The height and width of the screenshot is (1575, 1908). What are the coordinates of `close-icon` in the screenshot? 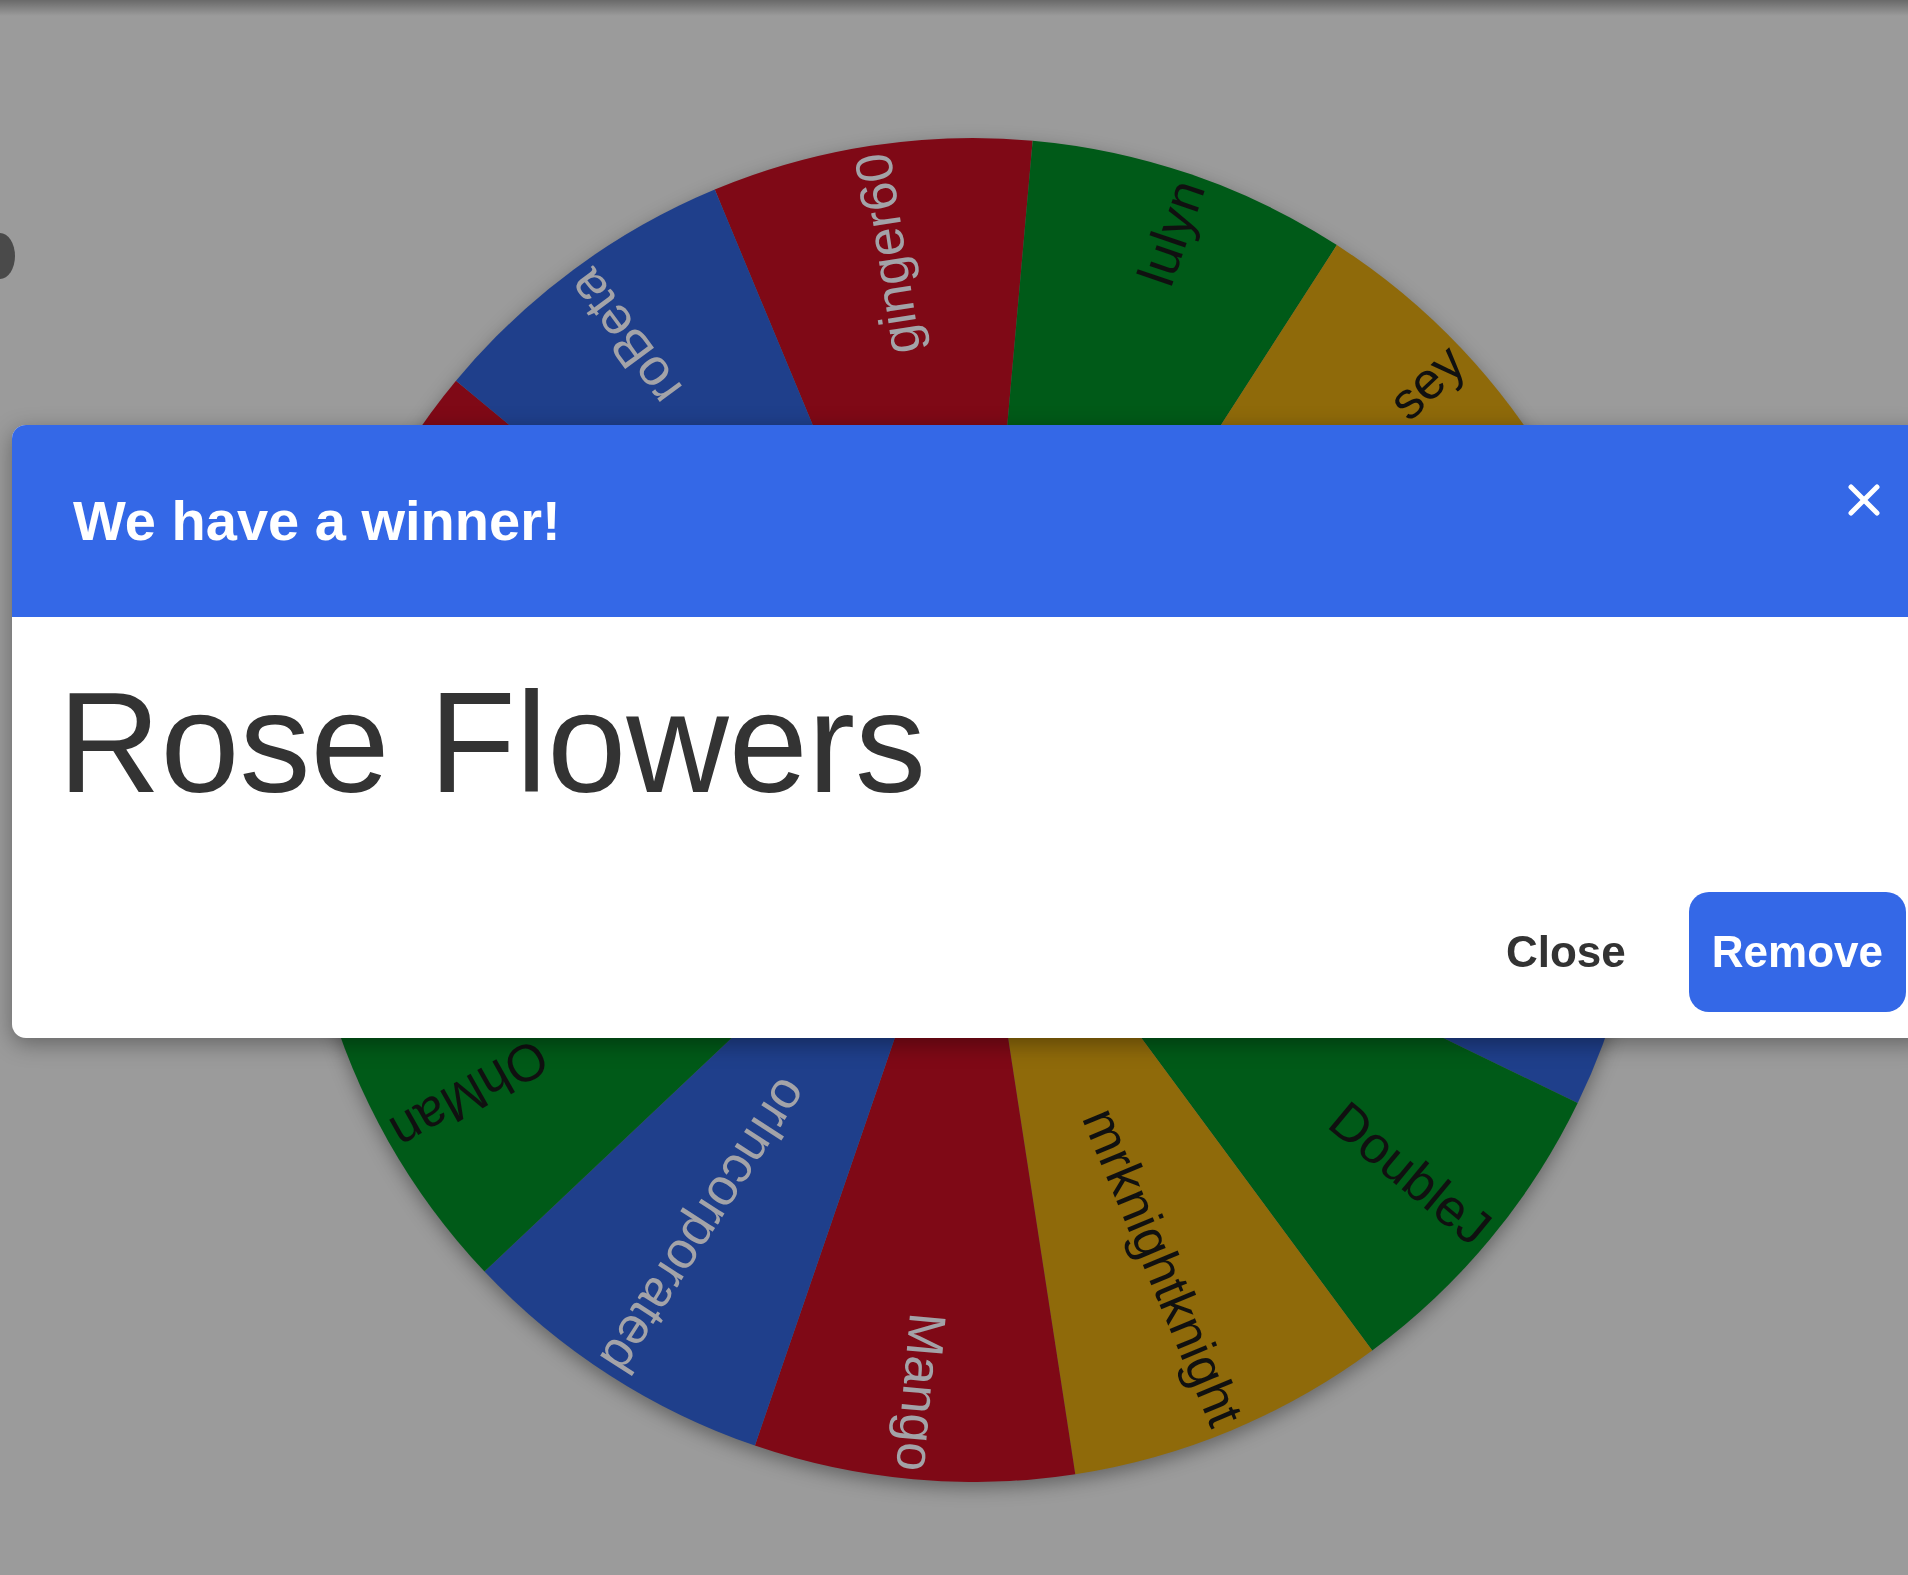 It's located at (1864, 500).